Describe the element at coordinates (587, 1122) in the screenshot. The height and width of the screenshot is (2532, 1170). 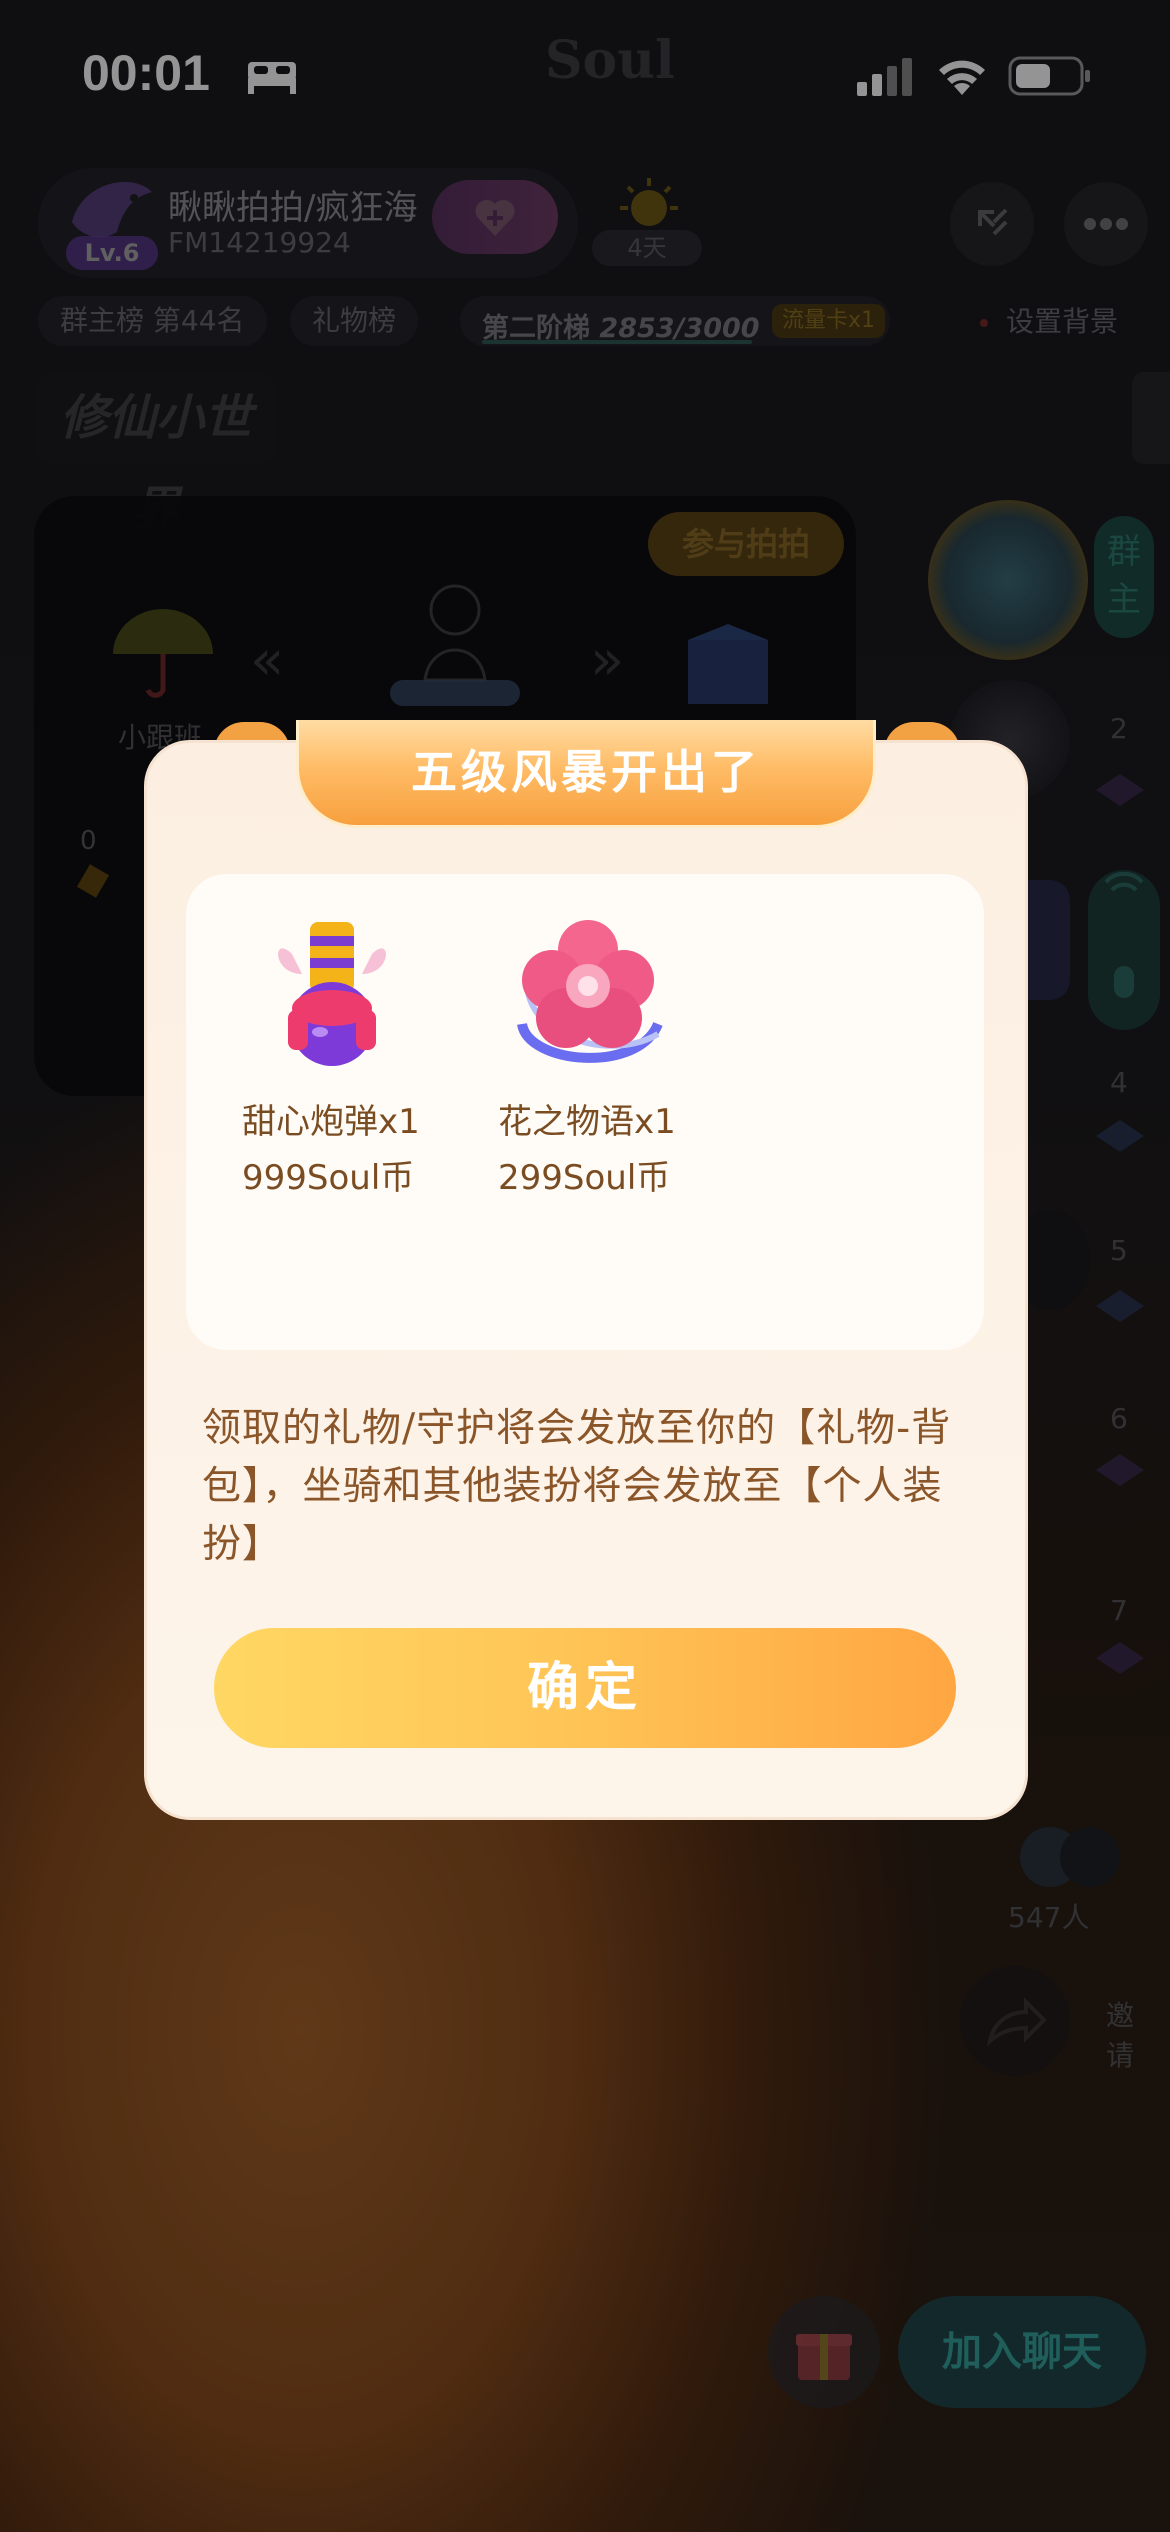
I see `reward-name: 花之物语x1` at that location.